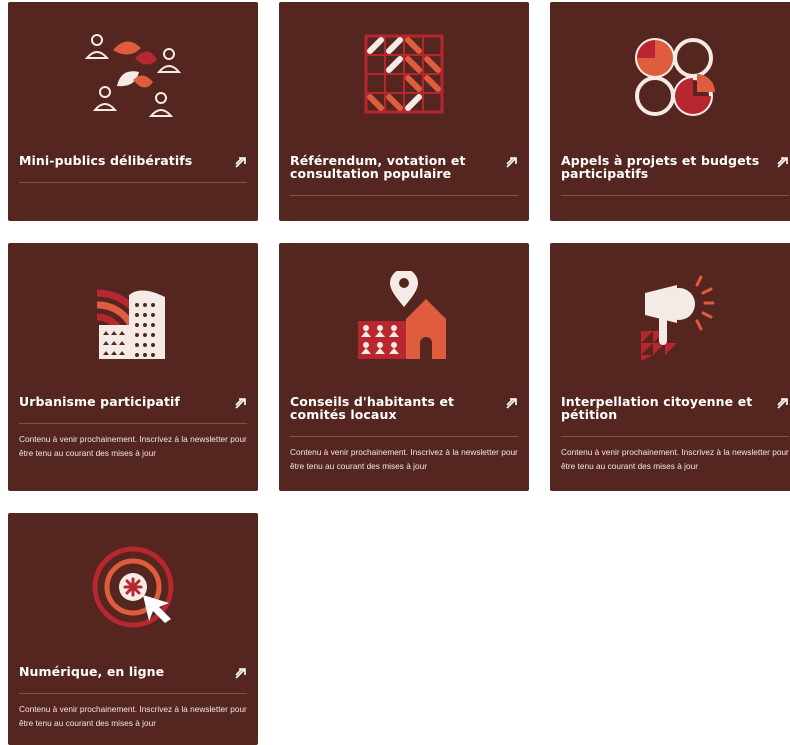 The height and width of the screenshot is (745, 790). Describe the element at coordinates (404, 318) in the screenshot. I see `map-pin-house-icon` at that location.